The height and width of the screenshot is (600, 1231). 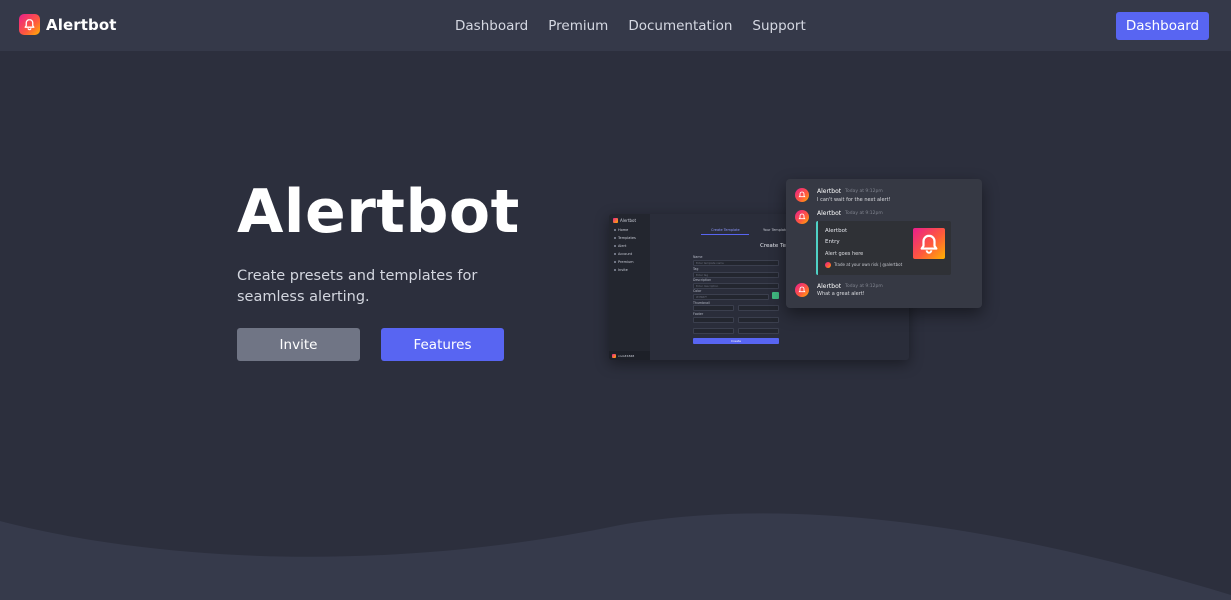 What do you see at coordinates (778, 26) in the screenshot?
I see `nav-link-support: Support` at bounding box center [778, 26].